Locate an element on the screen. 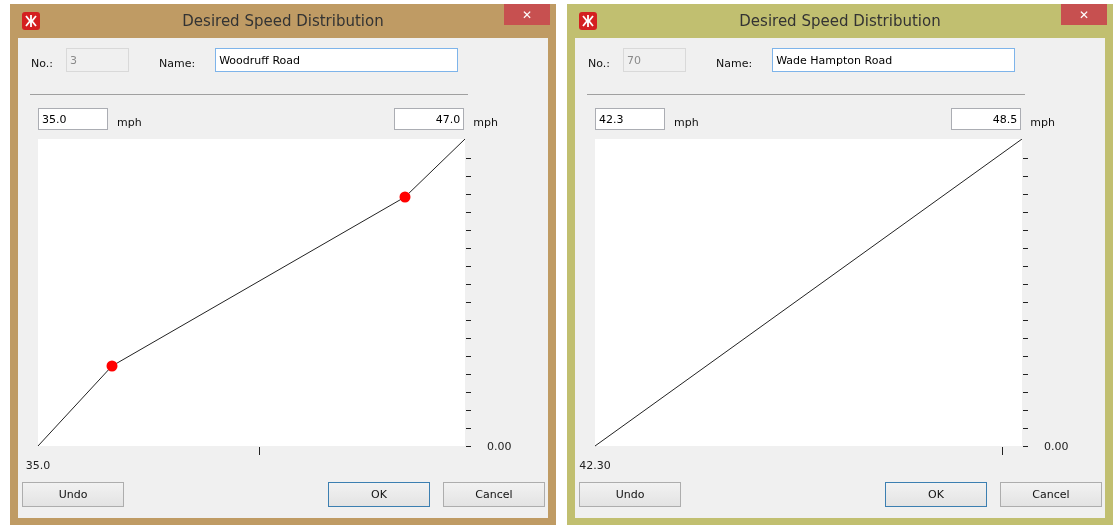 This screenshot has width=1113, height=525. name-field: Wade Hampton Road is located at coordinates (894, 60).